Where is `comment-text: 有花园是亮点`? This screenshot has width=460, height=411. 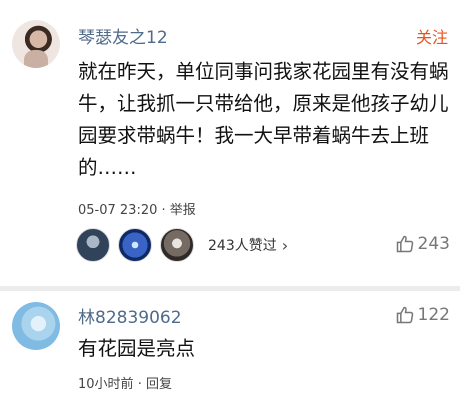 comment-text: 有花园是亮点 is located at coordinates (137, 348).